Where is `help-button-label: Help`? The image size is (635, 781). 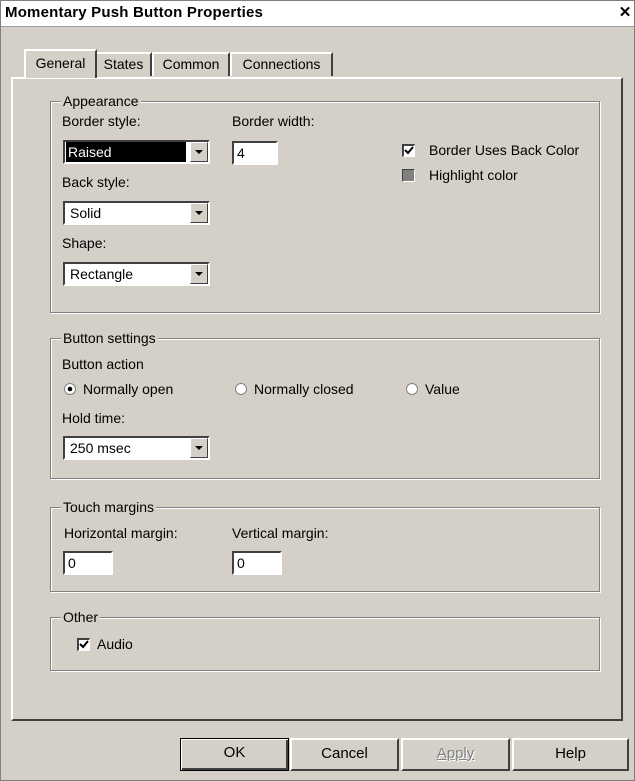
help-button-label: Help is located at coordinates (570, 753).